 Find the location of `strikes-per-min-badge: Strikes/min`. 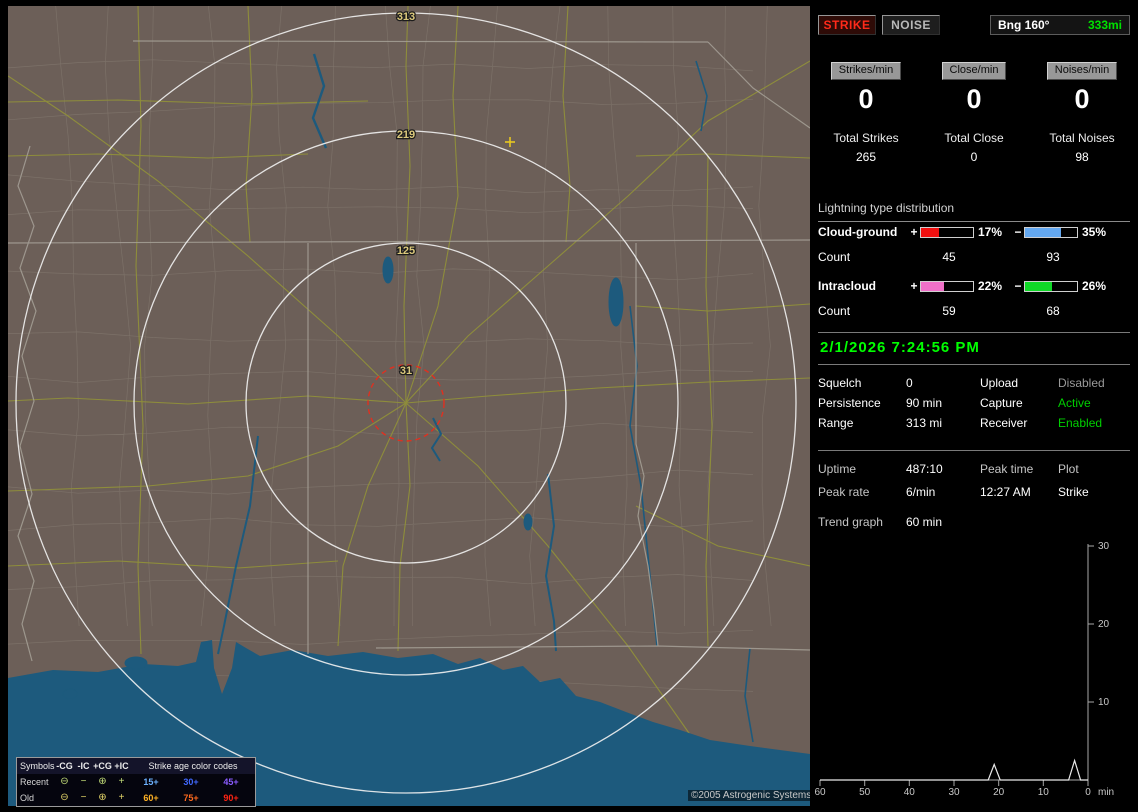

strikes-per-min-badge: Strikes/min is located at coordinates (866, 71).